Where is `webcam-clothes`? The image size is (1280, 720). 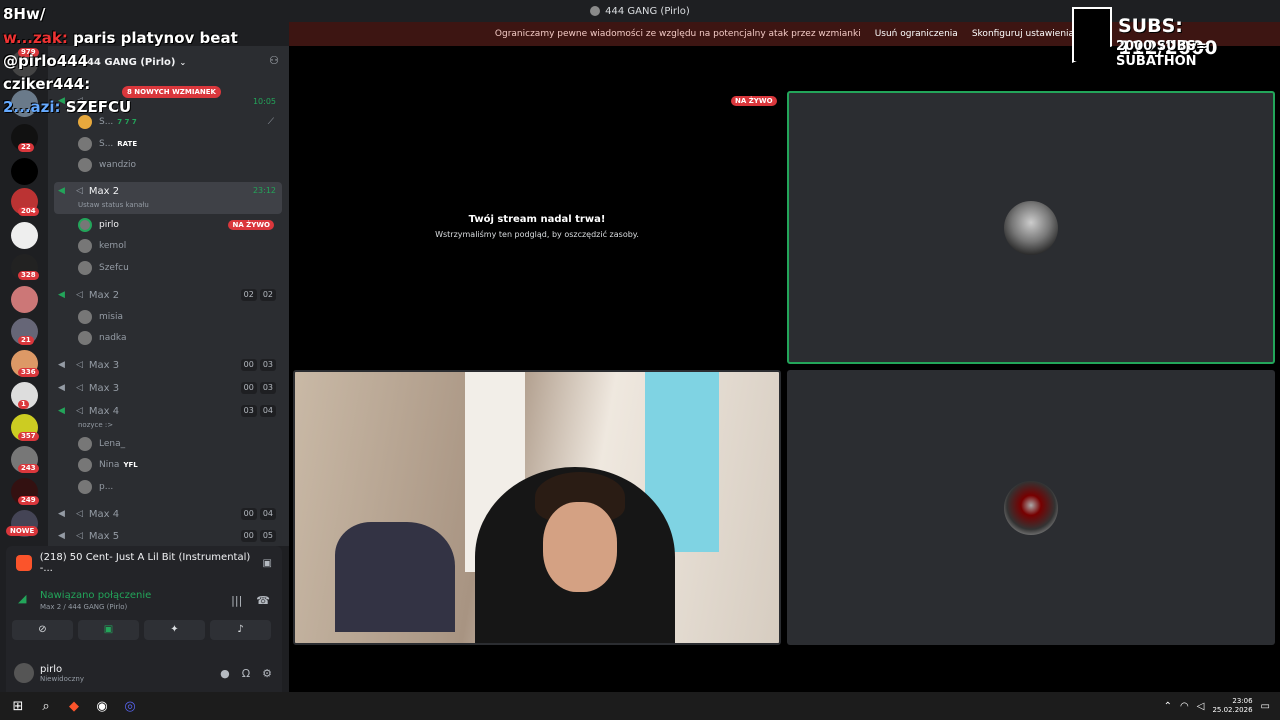
webcam-clothes is located at coordinates (395, 577).